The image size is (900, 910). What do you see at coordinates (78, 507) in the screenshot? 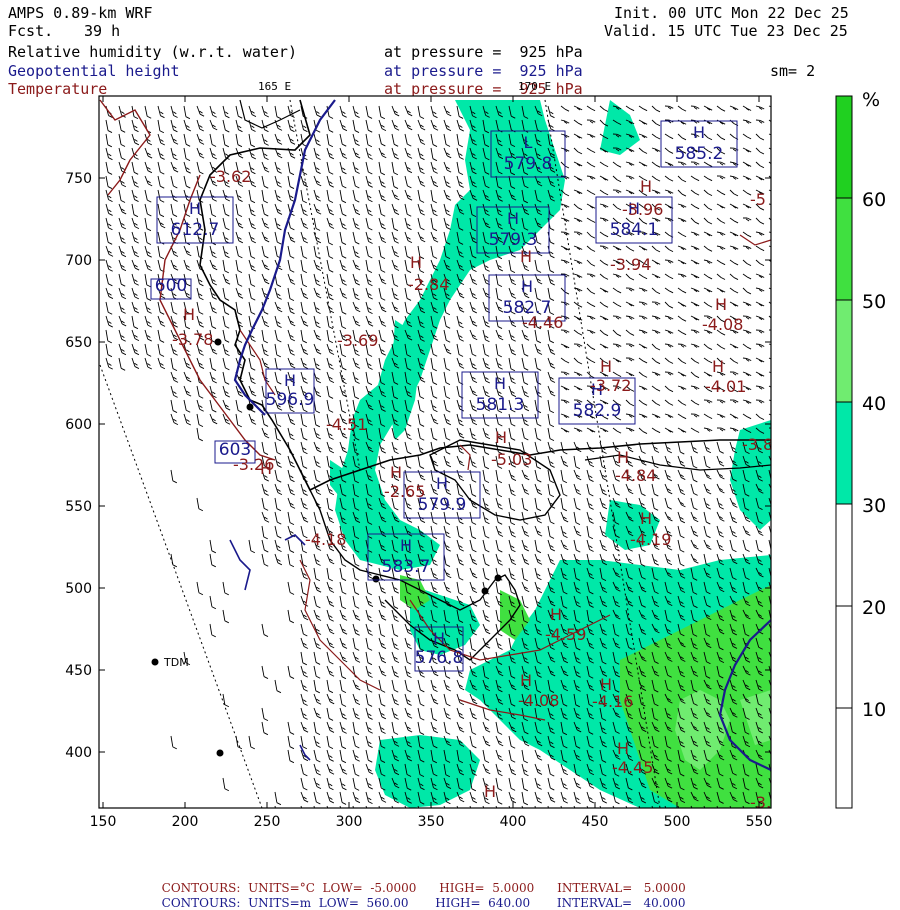
I see `y-tick-label: 550` at bounding box center [78, 507].